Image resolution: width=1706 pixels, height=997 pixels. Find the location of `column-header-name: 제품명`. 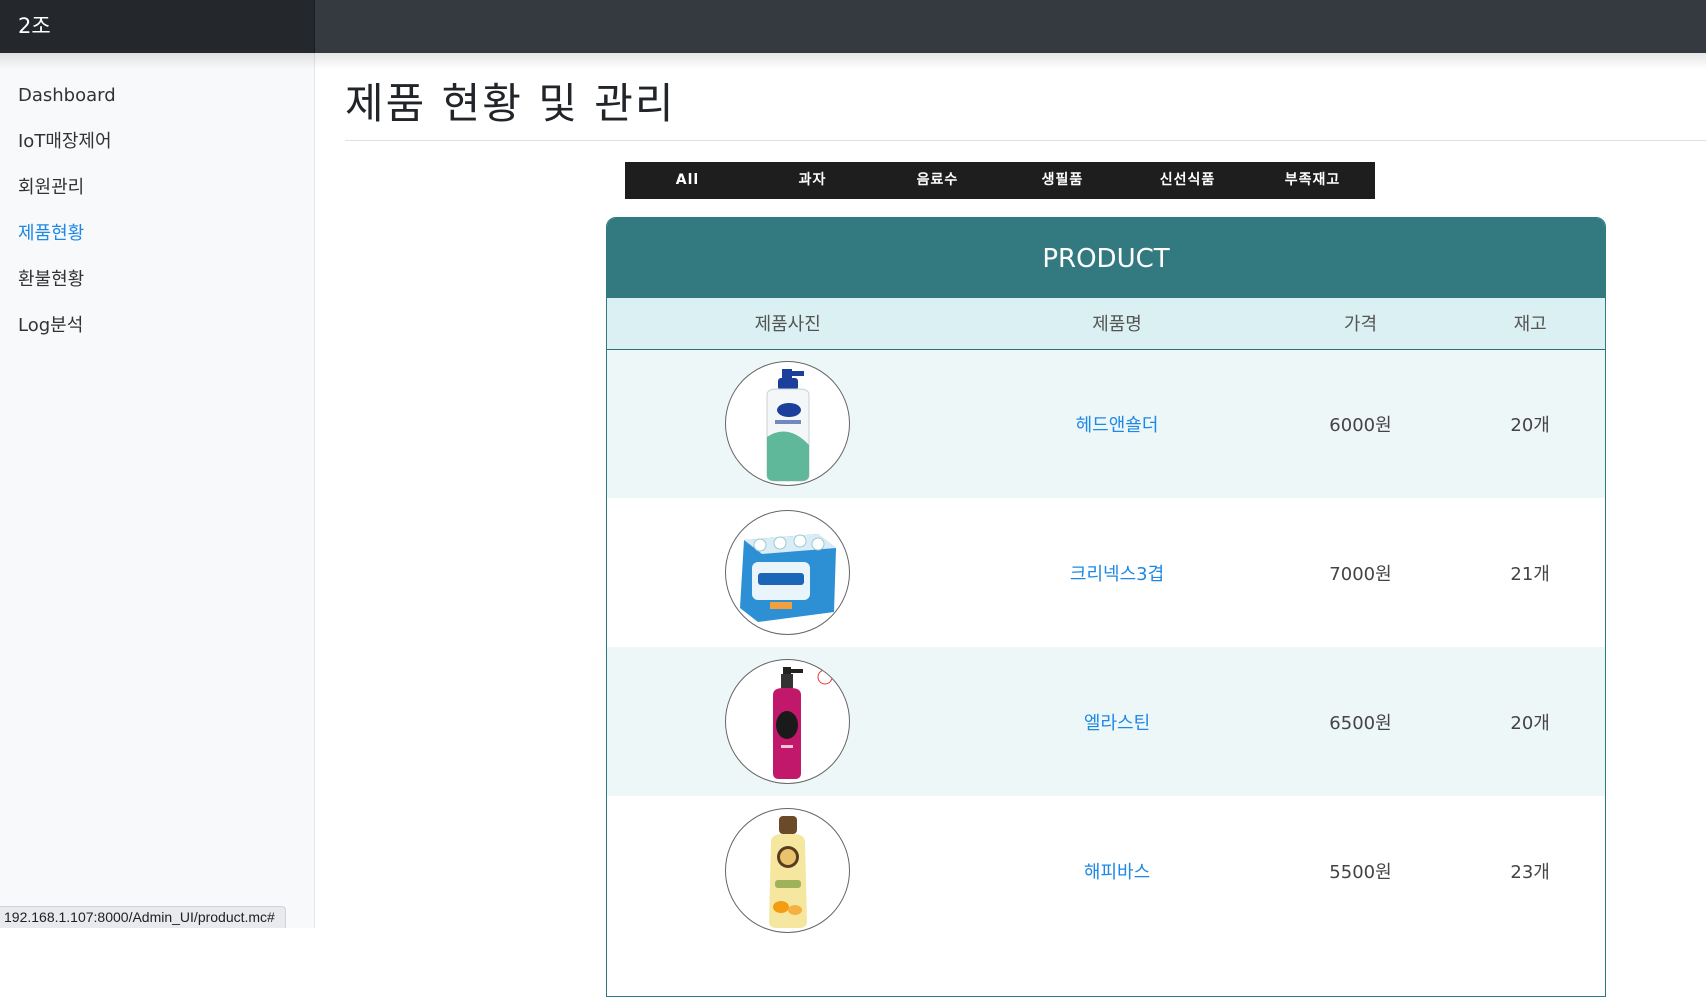

column-header-name: 제품명 is located at coordinates (1117, 325).